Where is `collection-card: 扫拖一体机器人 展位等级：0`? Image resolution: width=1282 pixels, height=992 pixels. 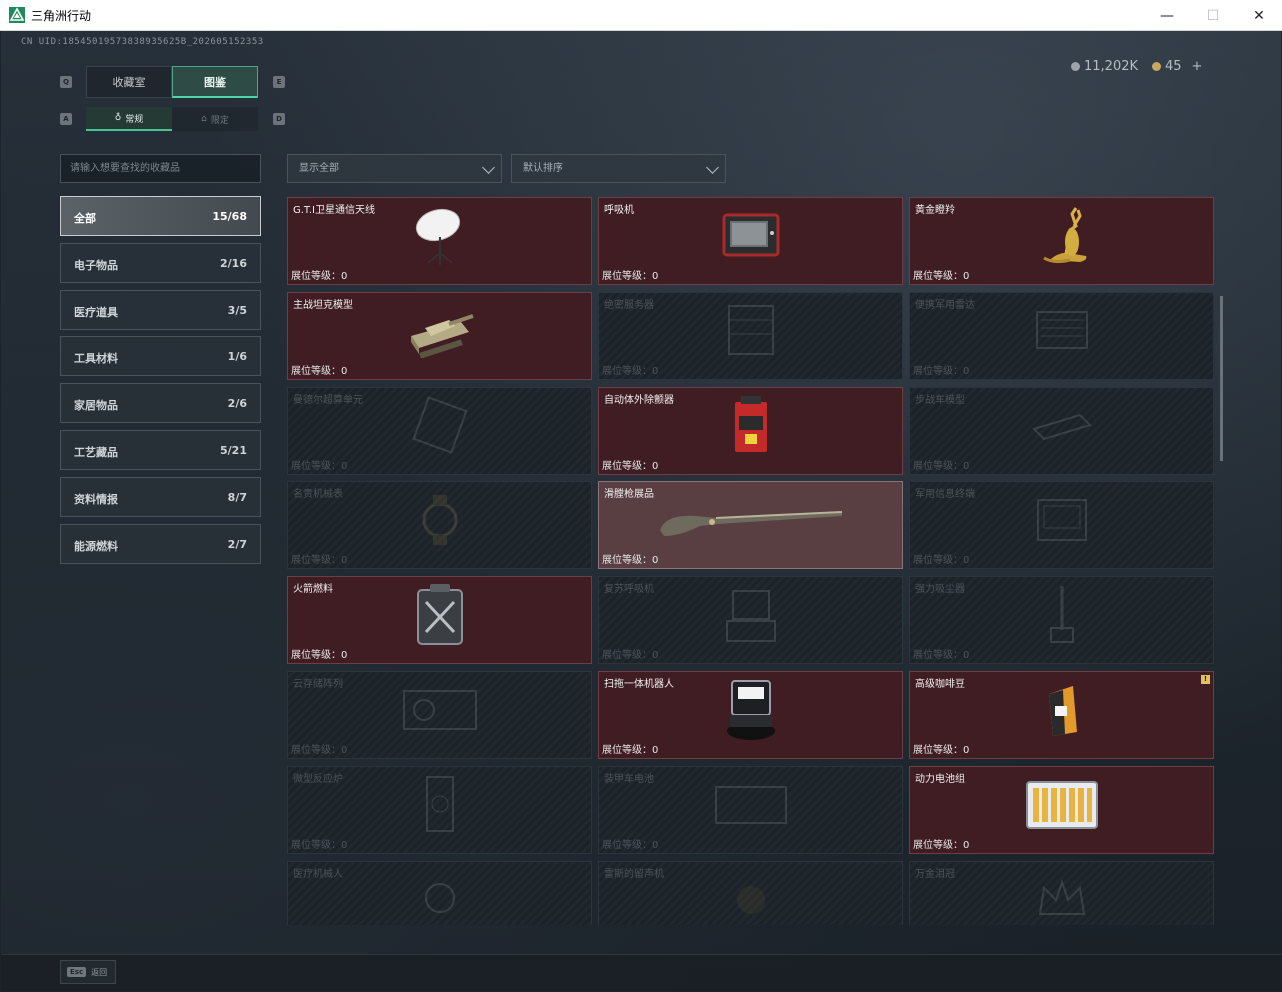
collection-card: 扫拖一体机器人 展位等级：0 is located at coordinates (750, 715).